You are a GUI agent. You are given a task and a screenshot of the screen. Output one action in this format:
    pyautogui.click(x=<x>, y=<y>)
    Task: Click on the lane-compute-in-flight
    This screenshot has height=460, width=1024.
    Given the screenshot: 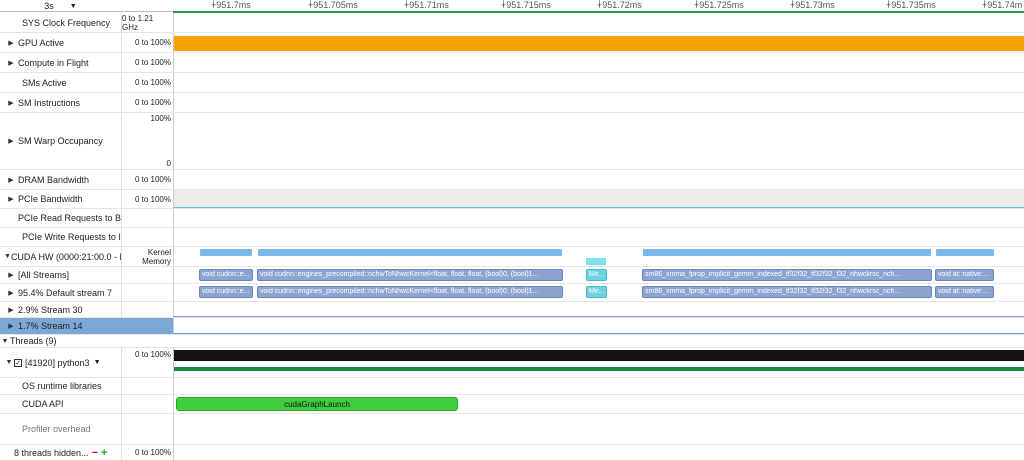 What is the action you would take?
    pyautogui.click(x=598, y=62)
    